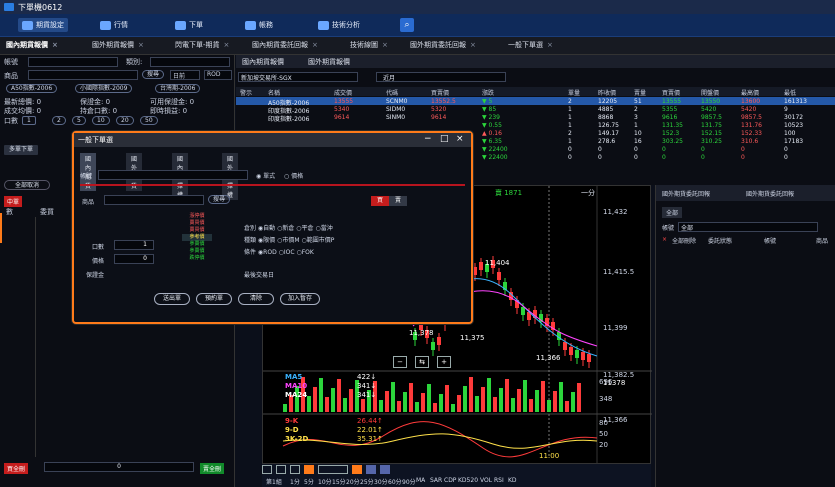  What do you see at coordinates (329, 62) in the screenshot?
I see `tab-foreign: 國外期貨報價` at bounding box center [329, 62].